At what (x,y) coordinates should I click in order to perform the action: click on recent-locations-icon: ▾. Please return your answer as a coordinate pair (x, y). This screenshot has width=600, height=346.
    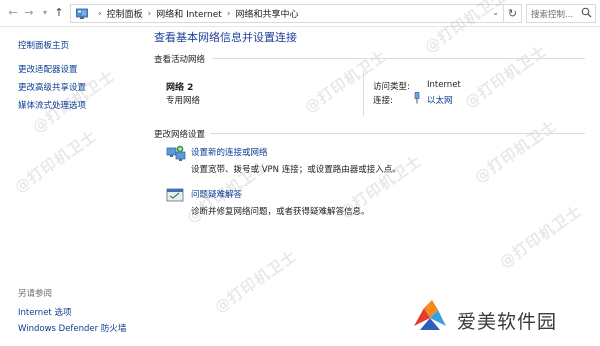
    Looking at the image, I should click on (45, 13).